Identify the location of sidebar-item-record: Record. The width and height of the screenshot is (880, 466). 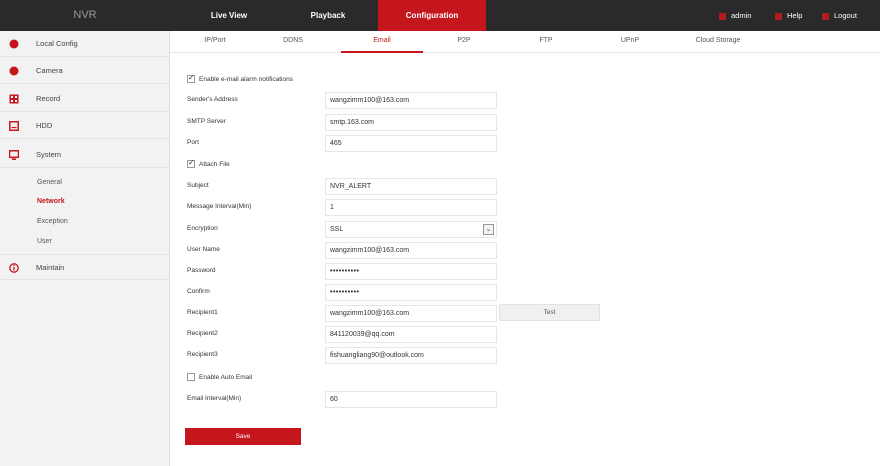
(85, 99).